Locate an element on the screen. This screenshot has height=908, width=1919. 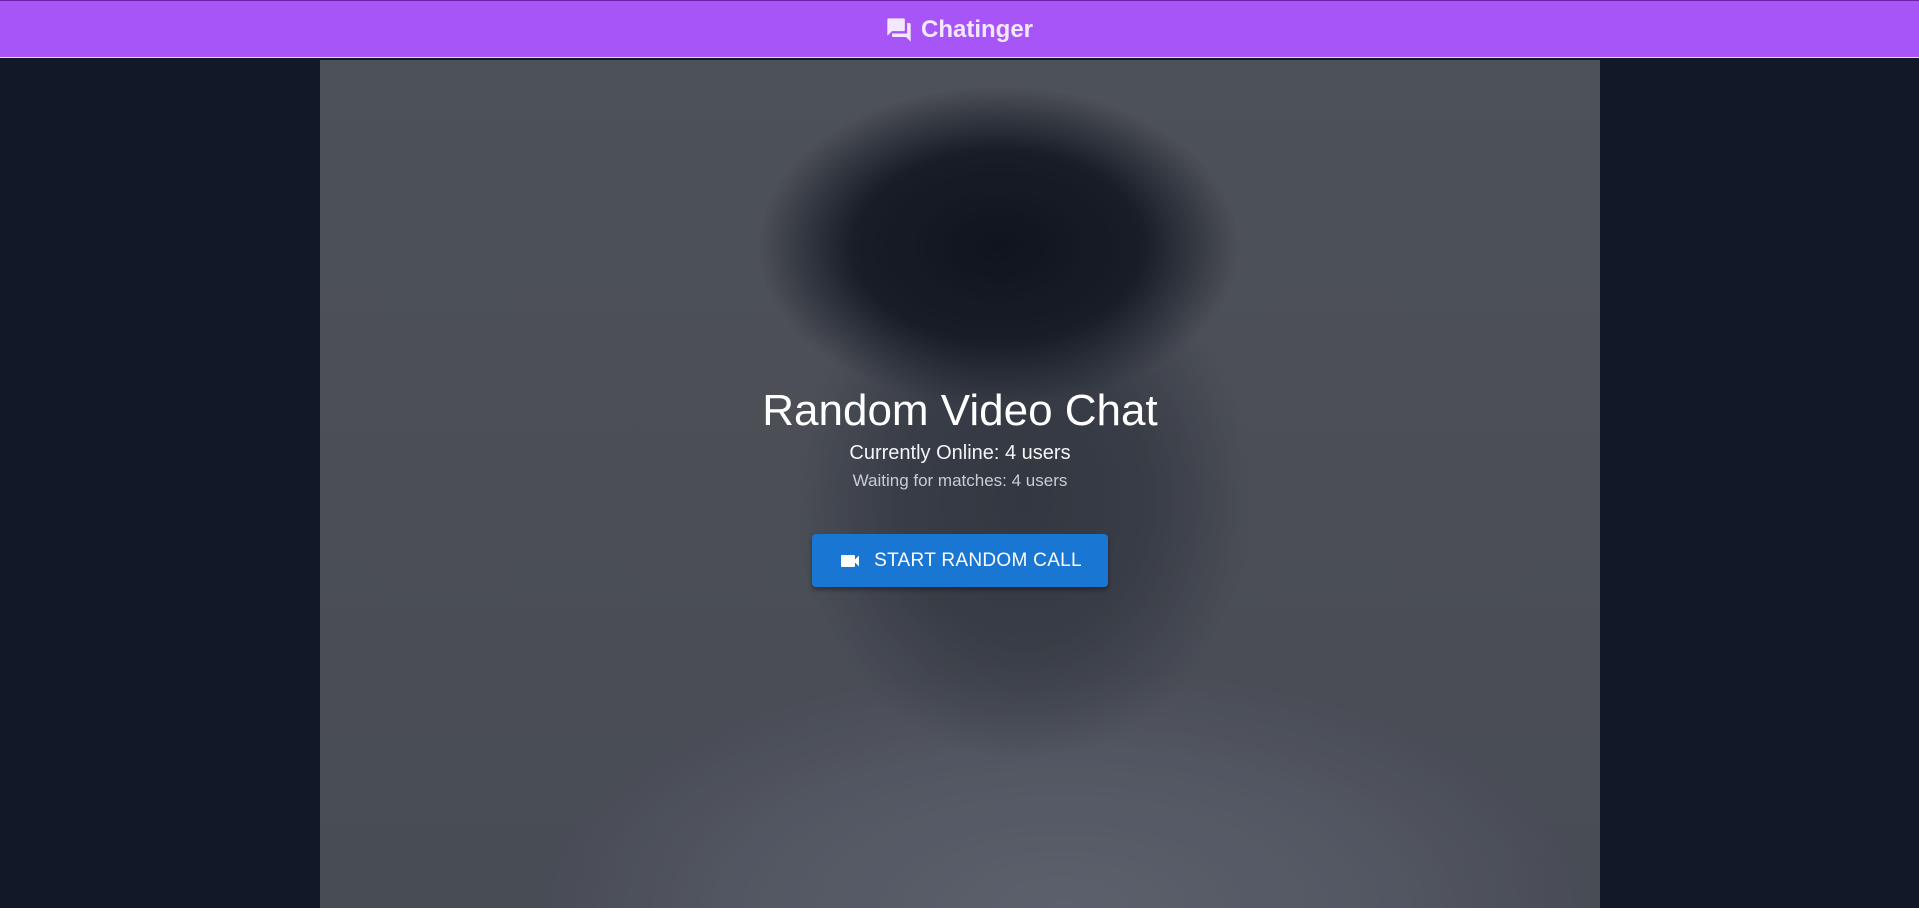
top-bar: Chatinger is located at coordinates (959, 29).